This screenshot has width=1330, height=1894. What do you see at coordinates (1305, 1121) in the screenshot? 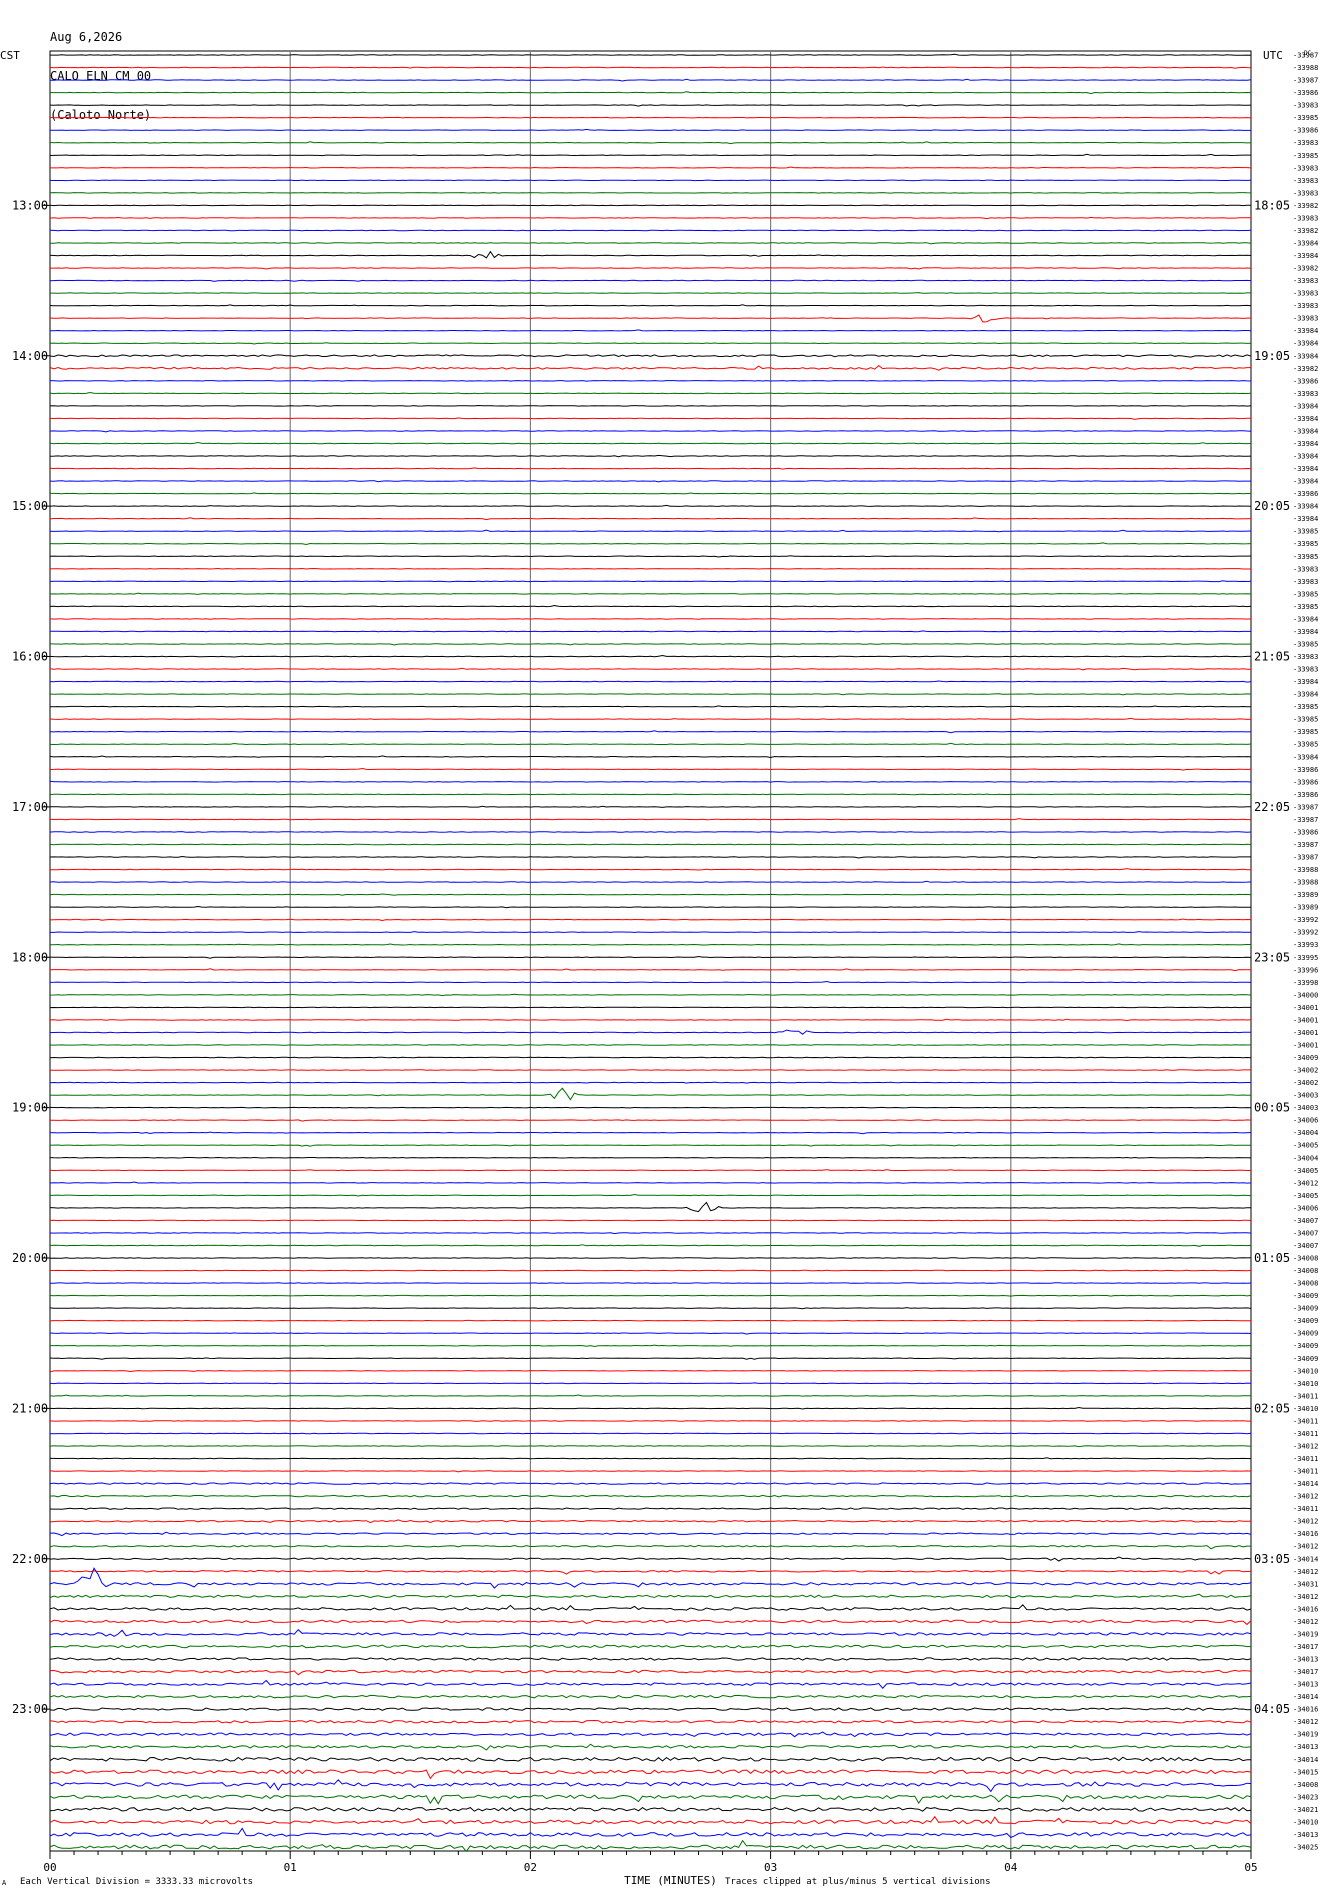
I see `dc-offset-label: -34006` at bounding box center [1305, 1121].